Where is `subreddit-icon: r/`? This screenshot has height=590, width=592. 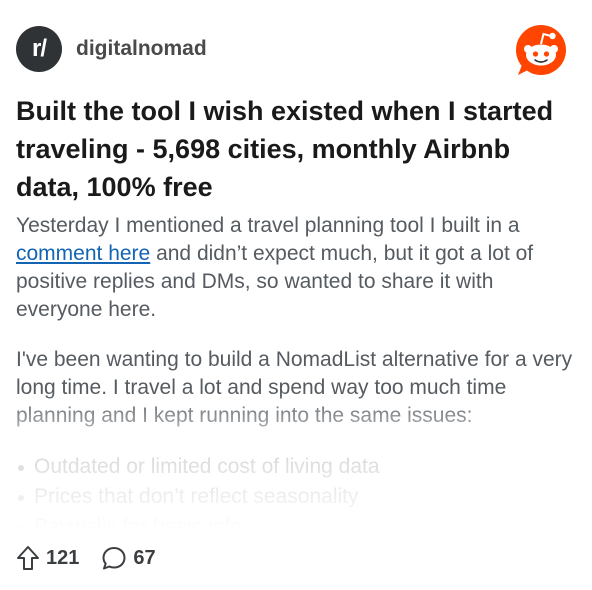
subreddit-icon: r/ is located at coordinates (39, 49).